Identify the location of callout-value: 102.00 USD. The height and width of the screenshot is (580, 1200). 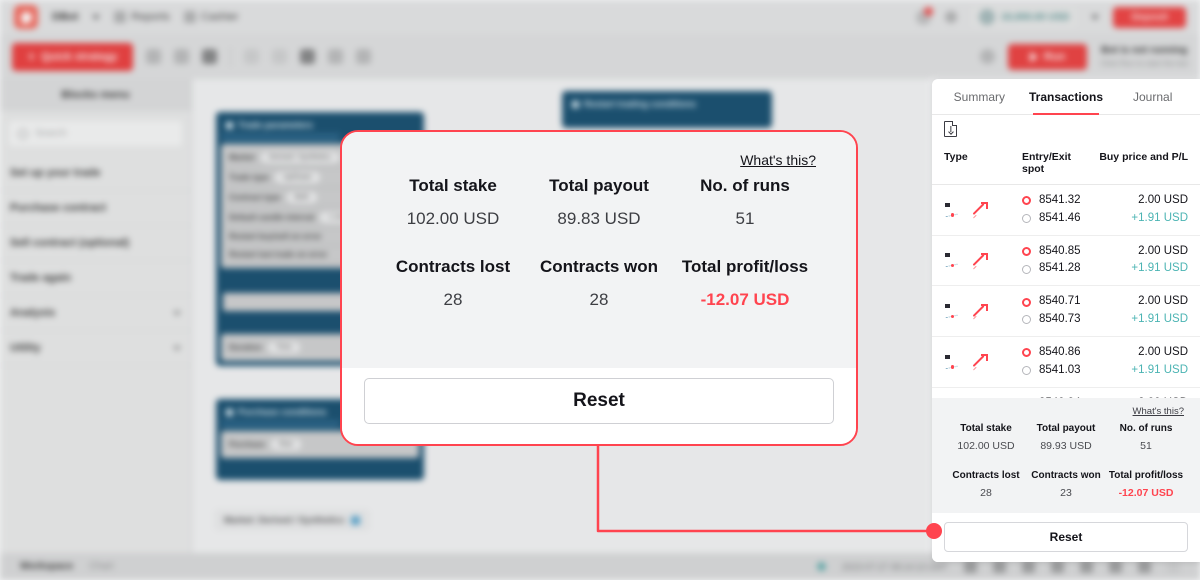
(453, 218).